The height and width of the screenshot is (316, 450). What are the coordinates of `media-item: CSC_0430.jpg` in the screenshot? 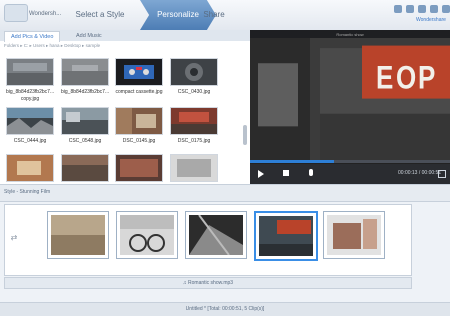 It's located at (194, 76).